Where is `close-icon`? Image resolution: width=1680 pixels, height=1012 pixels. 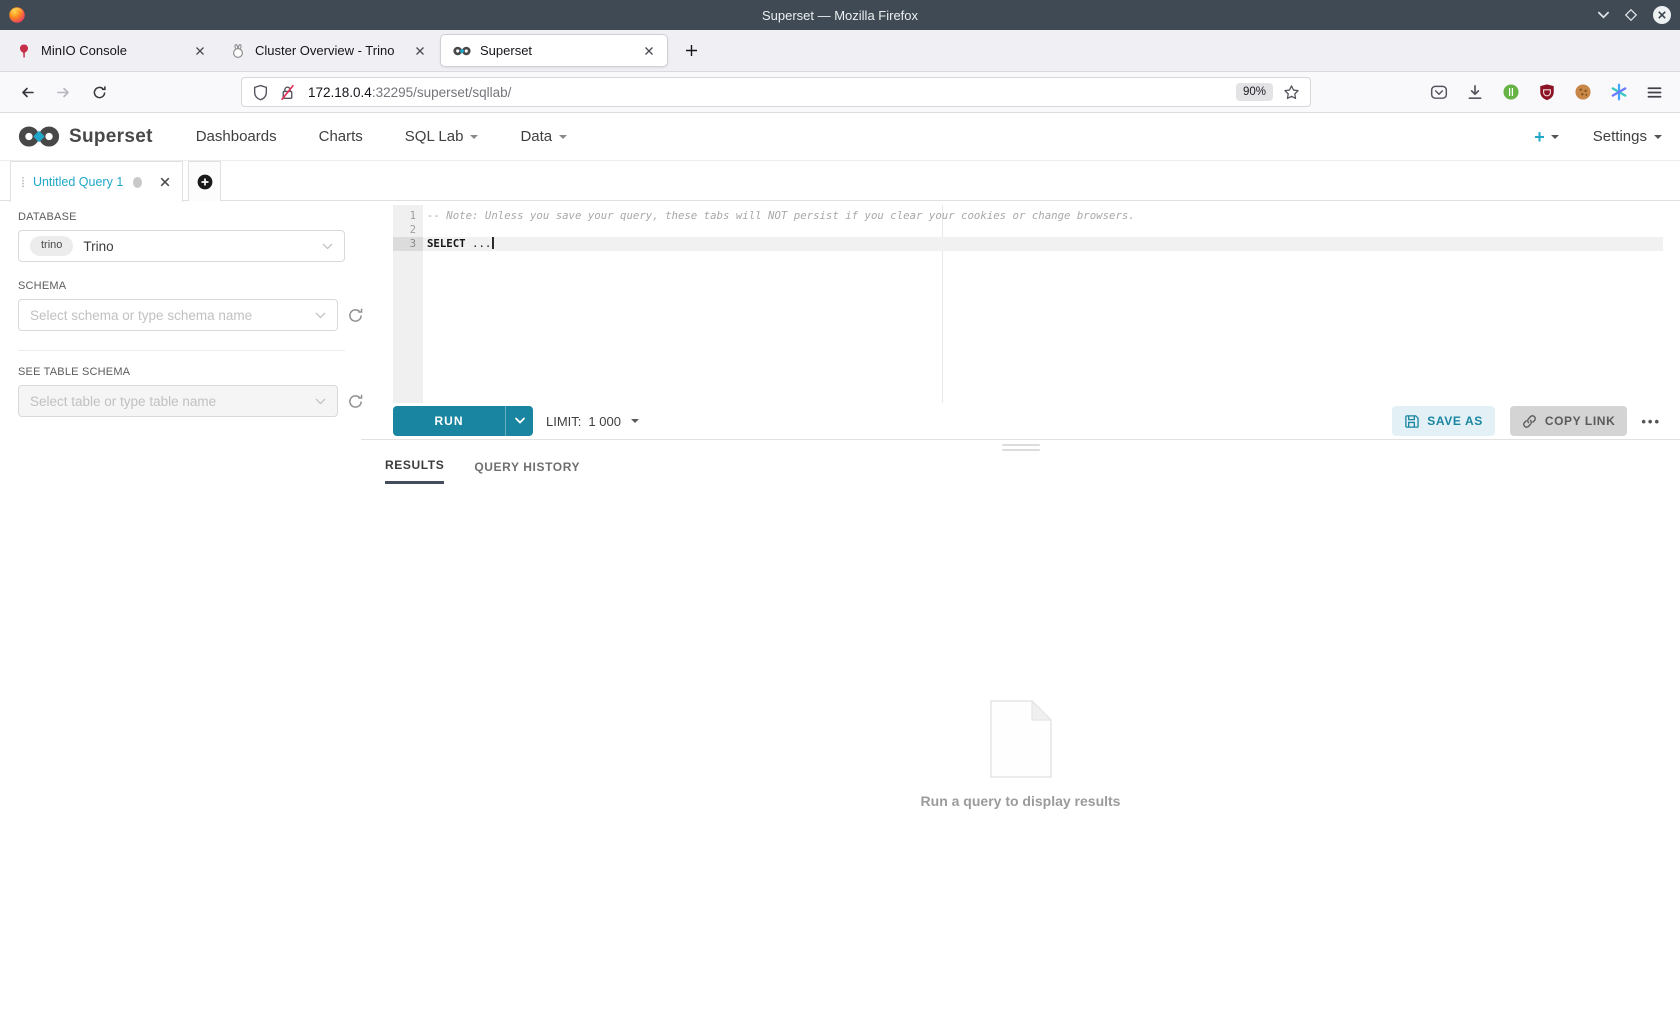 close-icon is located at coordinates (1662, 15).